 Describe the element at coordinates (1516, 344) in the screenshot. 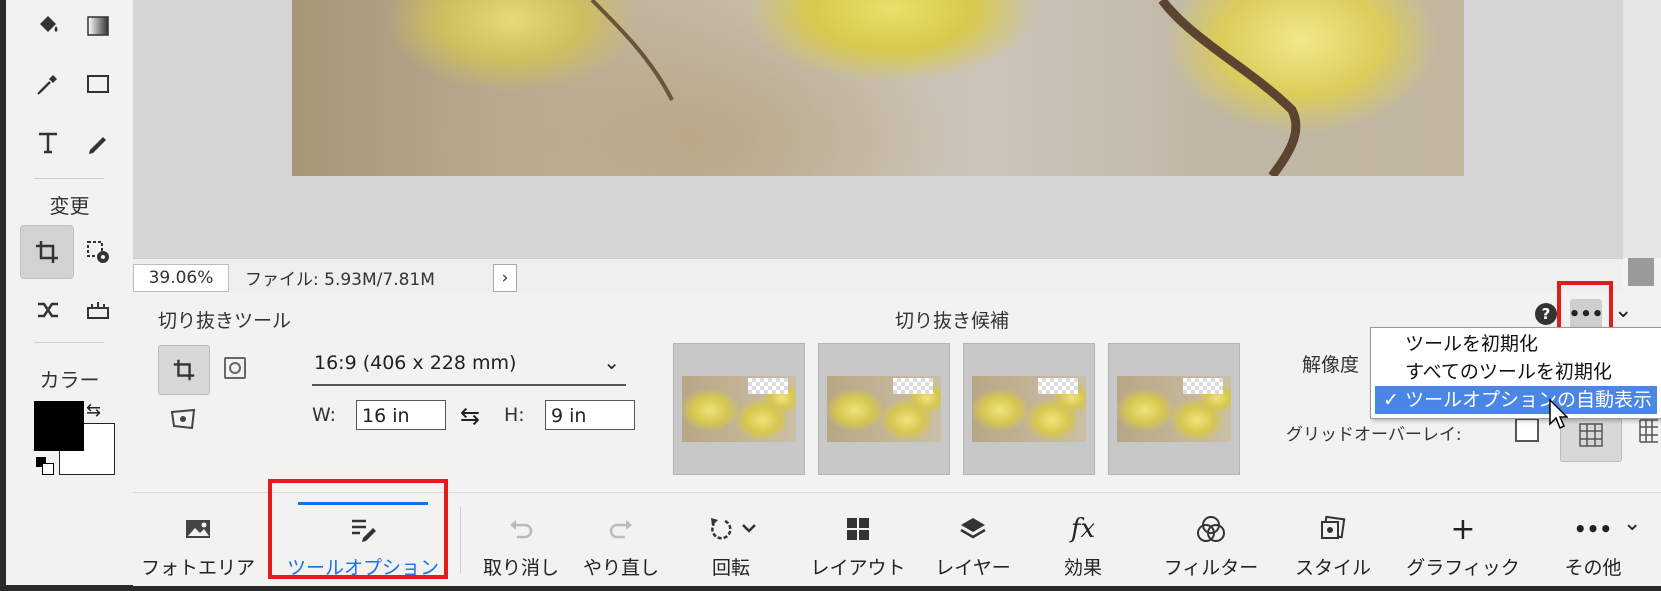

I see `menu-item-reset-tool: ツールを初期化` at that location.